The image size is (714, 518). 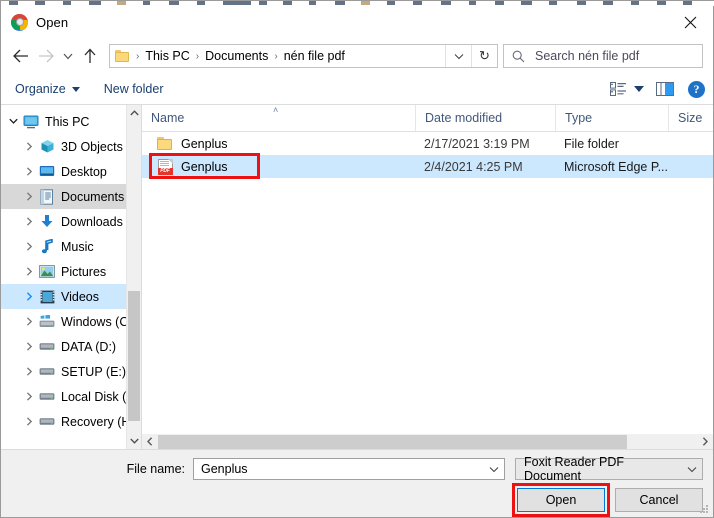 What do you see at coordinates (603, 56) in the screenshot?
I see `search-input: Search nén file pdf` at bounding box center [603, 56].